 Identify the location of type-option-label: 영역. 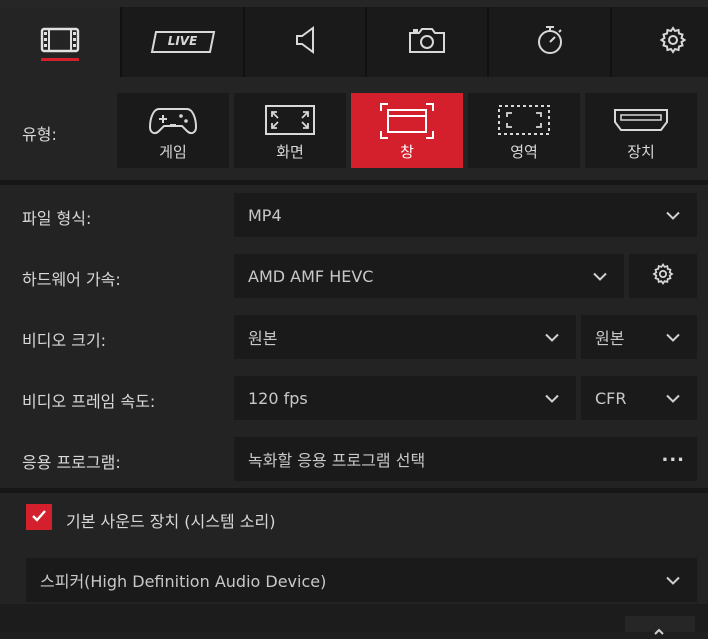
(524, 152).